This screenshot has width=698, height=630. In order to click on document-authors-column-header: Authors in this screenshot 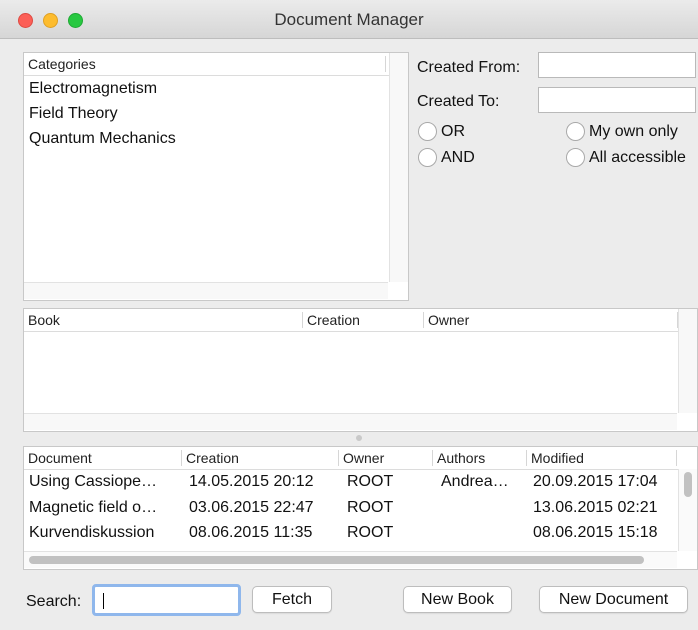, I will do `click(480, 458)`.